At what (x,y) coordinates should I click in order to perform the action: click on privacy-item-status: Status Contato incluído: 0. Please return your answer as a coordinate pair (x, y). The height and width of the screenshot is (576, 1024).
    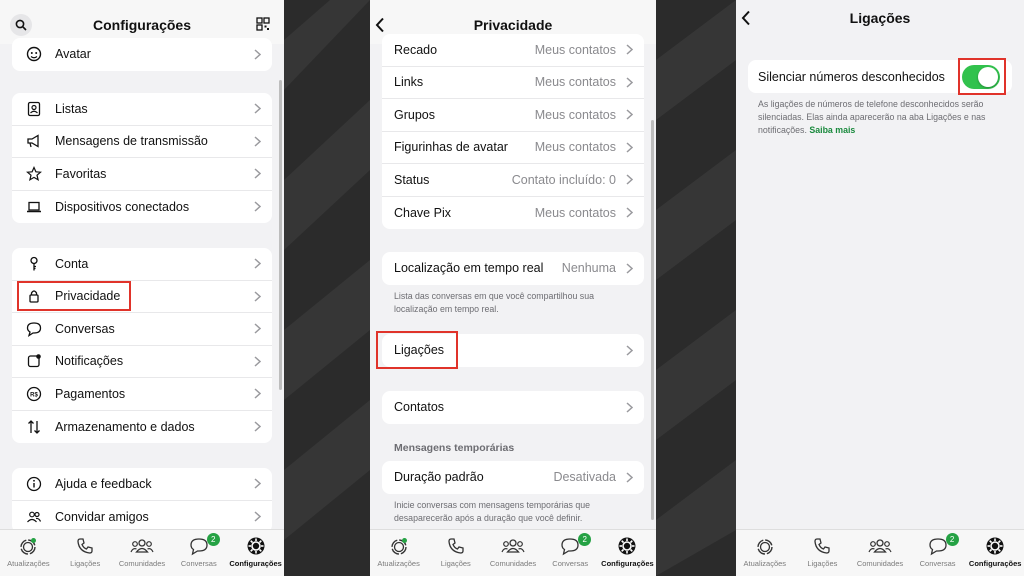
    Looking at the image, I should click on (513, 180).